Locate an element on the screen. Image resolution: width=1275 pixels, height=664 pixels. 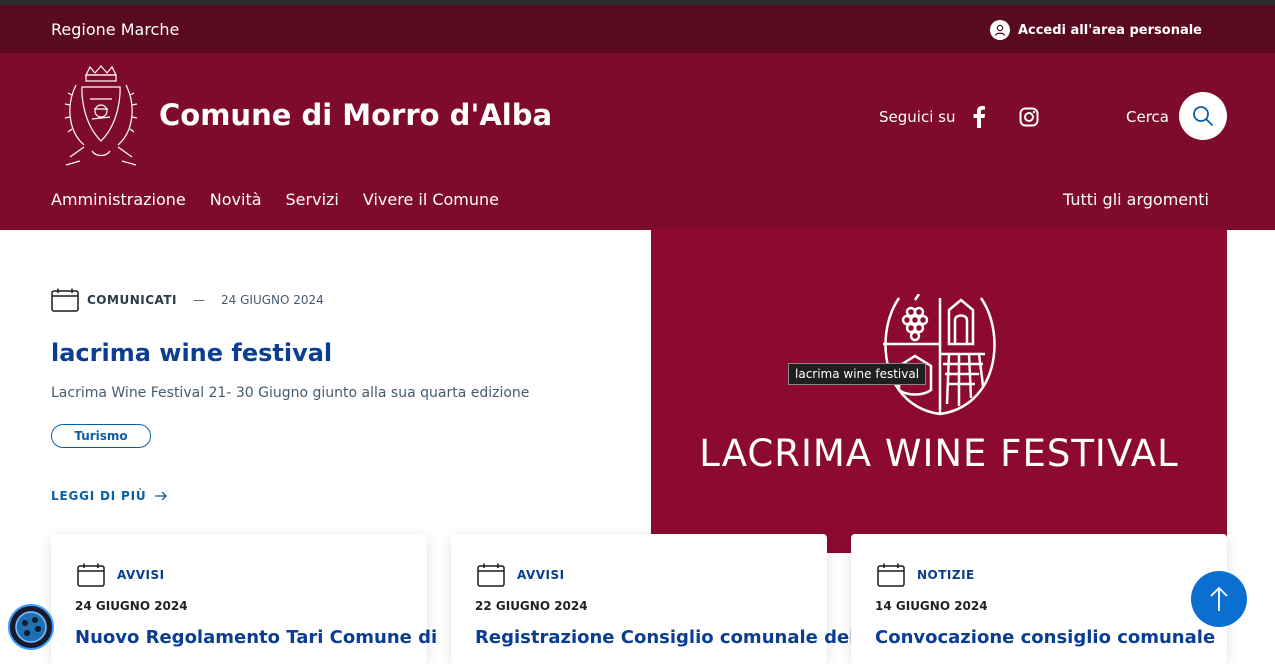
card-meta: NOTIZIE is located at coordinates (926, 575).